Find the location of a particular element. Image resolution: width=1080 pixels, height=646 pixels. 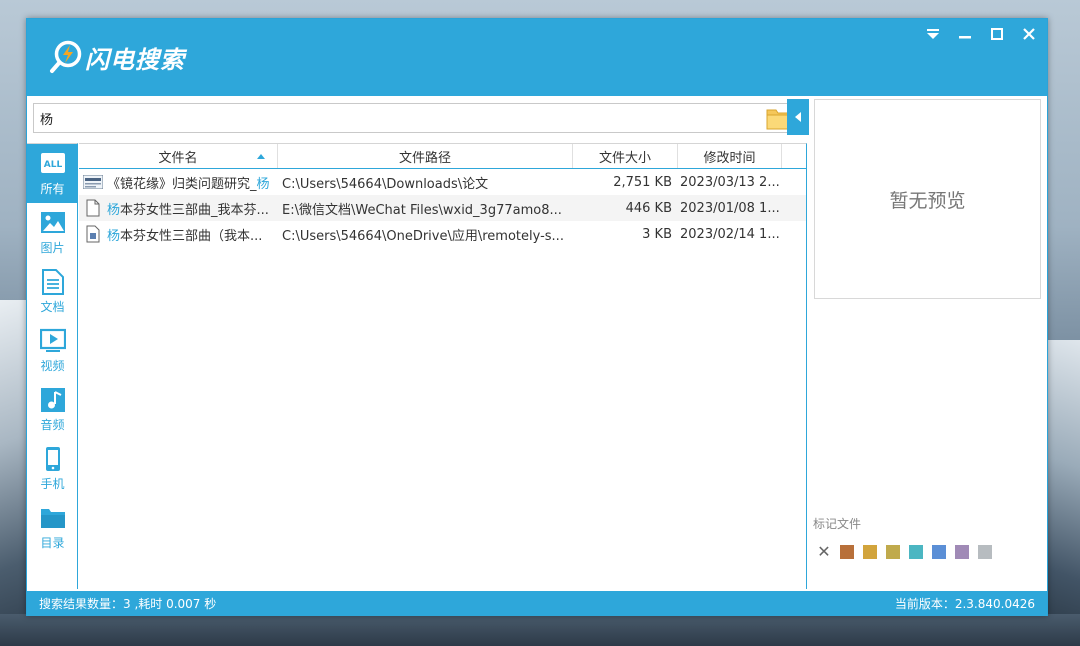

title-bar: 闪电搜索 is located at coordinates (537, 57).